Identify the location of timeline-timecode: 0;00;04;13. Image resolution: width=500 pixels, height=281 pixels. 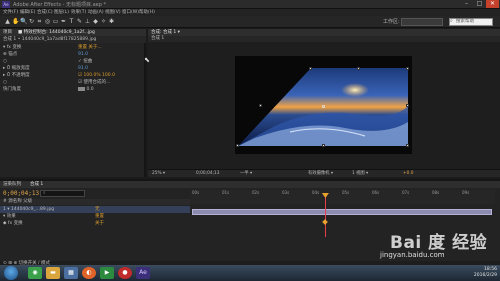
(21, 193).